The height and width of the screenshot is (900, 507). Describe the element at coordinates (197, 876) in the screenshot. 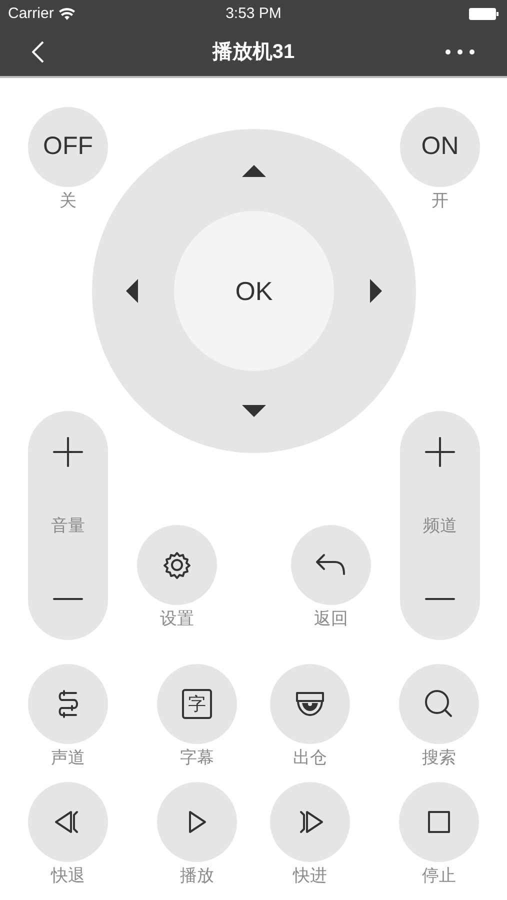

I see `button-caption: 播放` at that location.